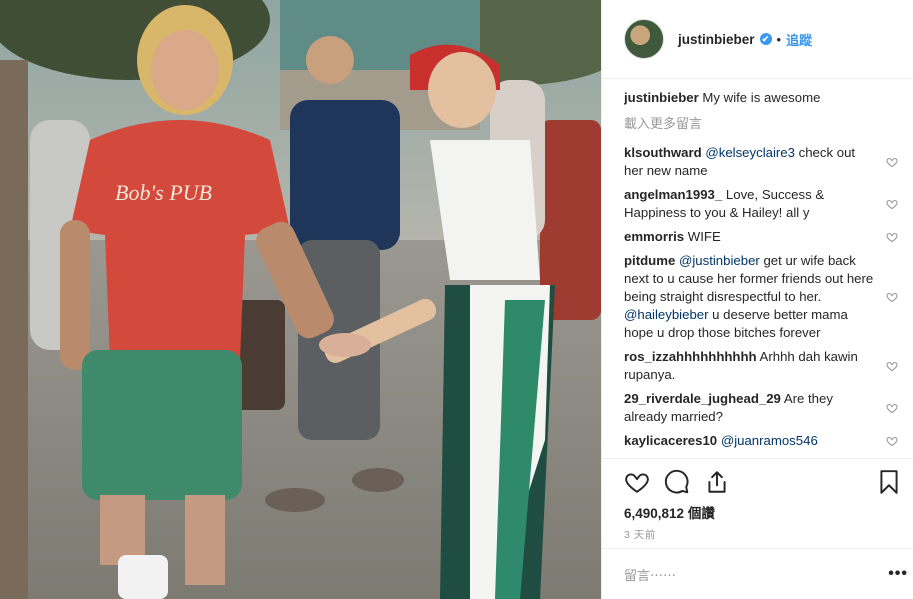  What do you see at coordinates (649, 260) in the screenshot?
I see `comment-username: pitdume` at bounding box center [649, 260].